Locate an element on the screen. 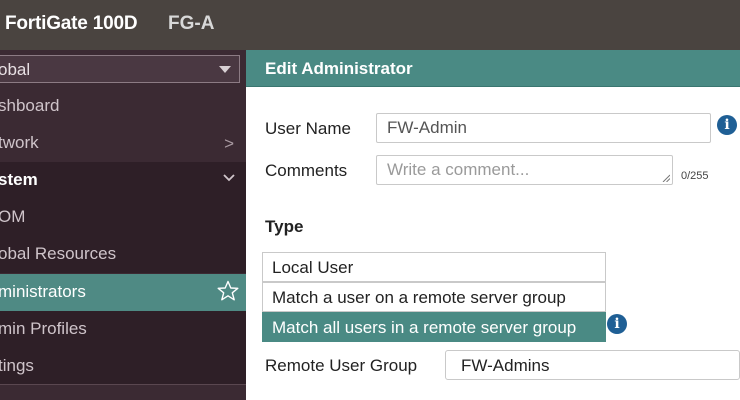  sidebar-item-label: obal Resources is located at coordinates (58, 253).